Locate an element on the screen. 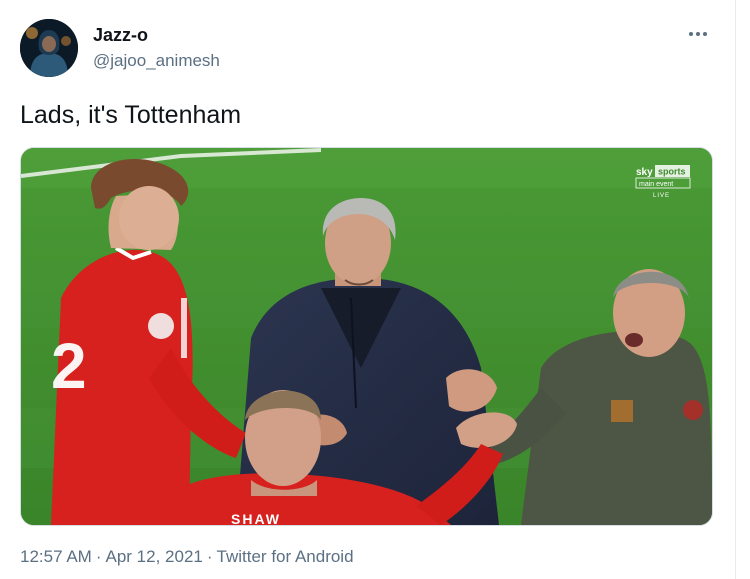  tweet-date: Apr 12, 2021 is located at coordinates (154, 557).